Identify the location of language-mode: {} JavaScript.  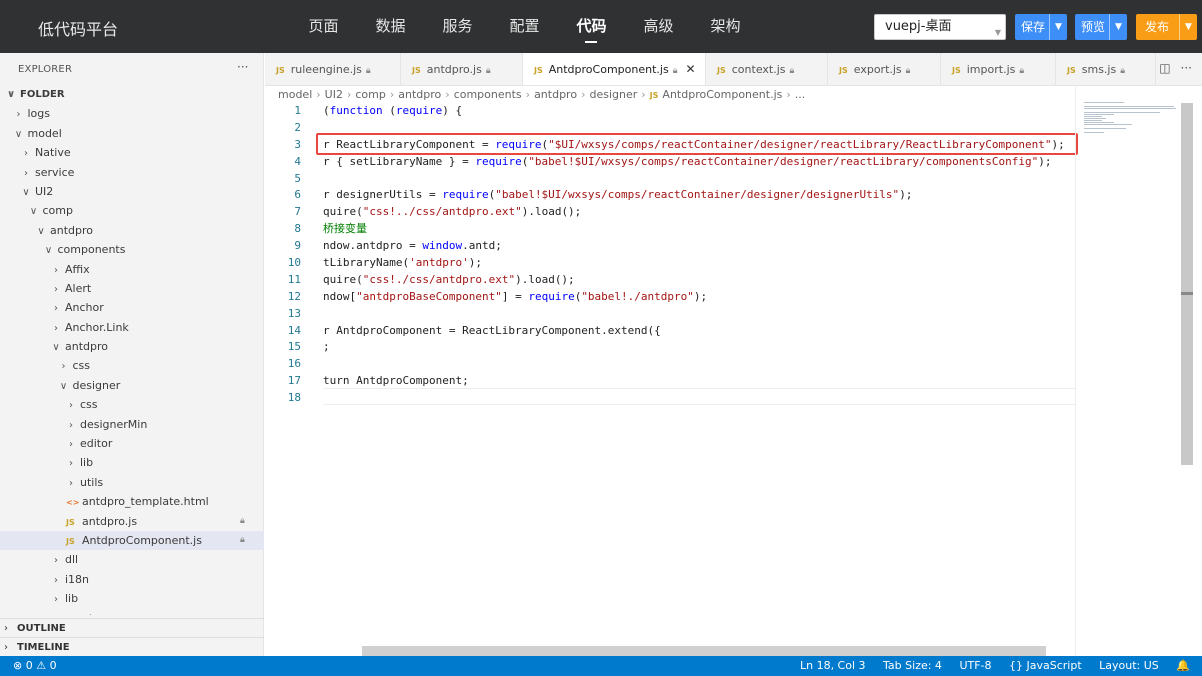
(1045, 665).